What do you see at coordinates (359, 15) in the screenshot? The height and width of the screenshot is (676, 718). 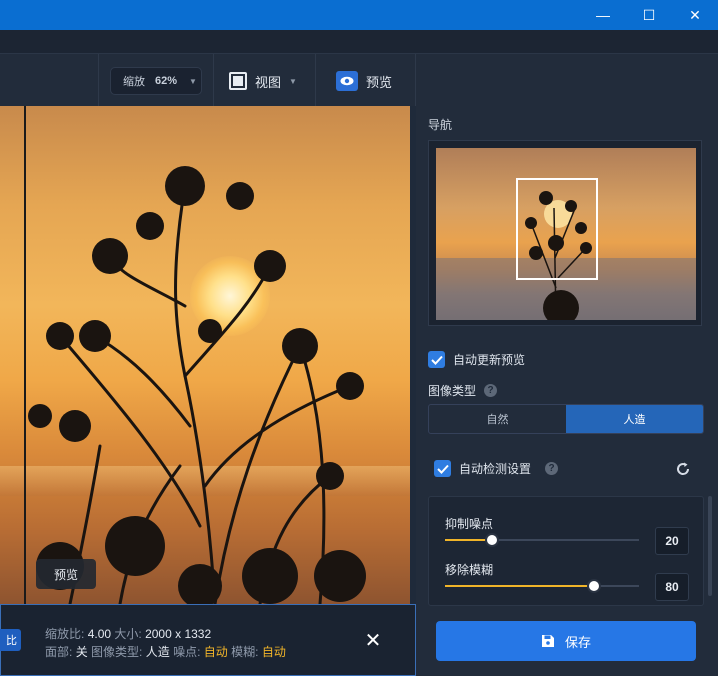 I see `title-bar: — ☐ ✕` at bounding box center [359, 15].